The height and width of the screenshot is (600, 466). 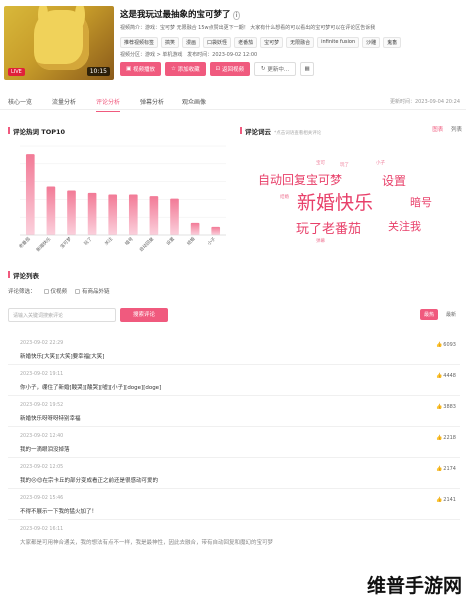 What do you see at coordinates (421, 202) in the screenshot?
I see `cloud-word: 暗号` at bounding box center [421, 202].